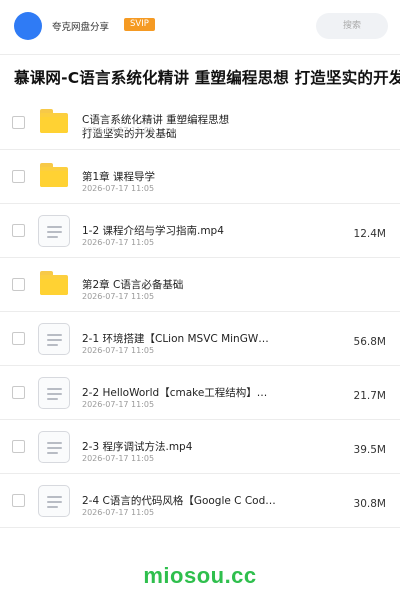  I want to click on file-size: 21.7M, so click(369, 396).